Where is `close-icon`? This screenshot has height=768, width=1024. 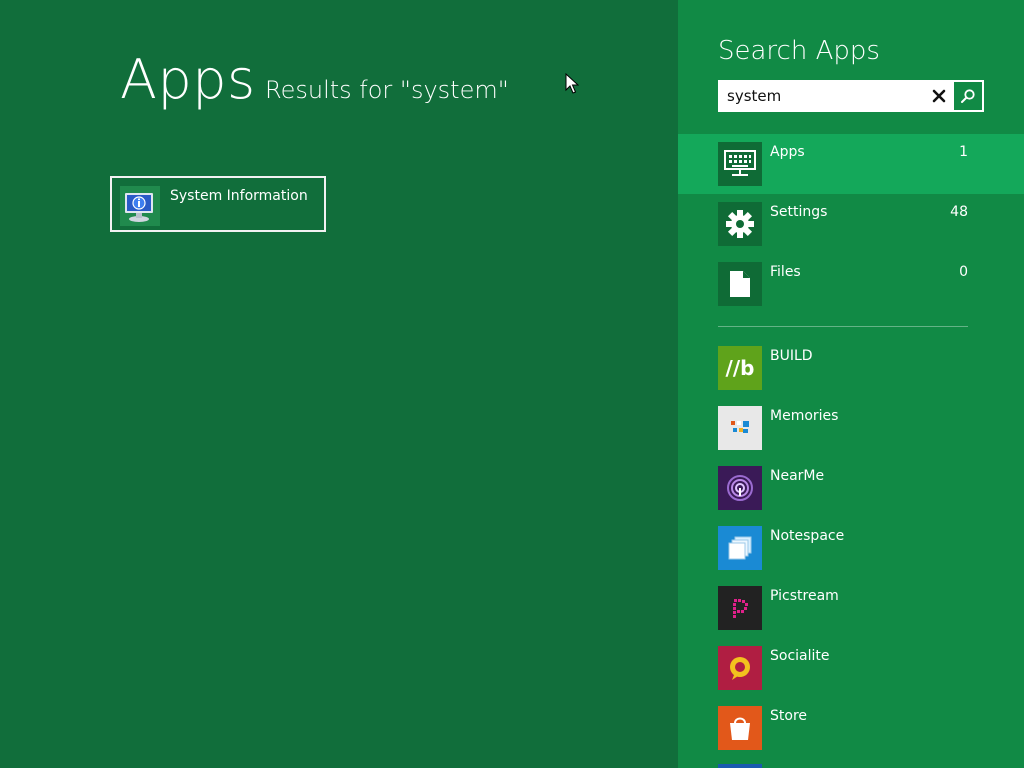
close-icon is located at coordinates (939, 96).